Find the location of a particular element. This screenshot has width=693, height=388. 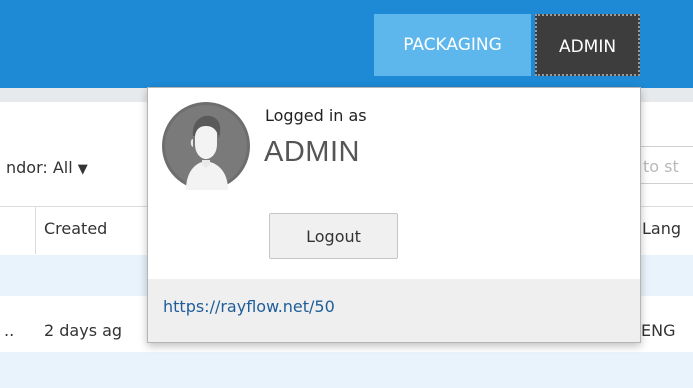

logged-in-label: Logged in as is located at coordinates (316, 115).